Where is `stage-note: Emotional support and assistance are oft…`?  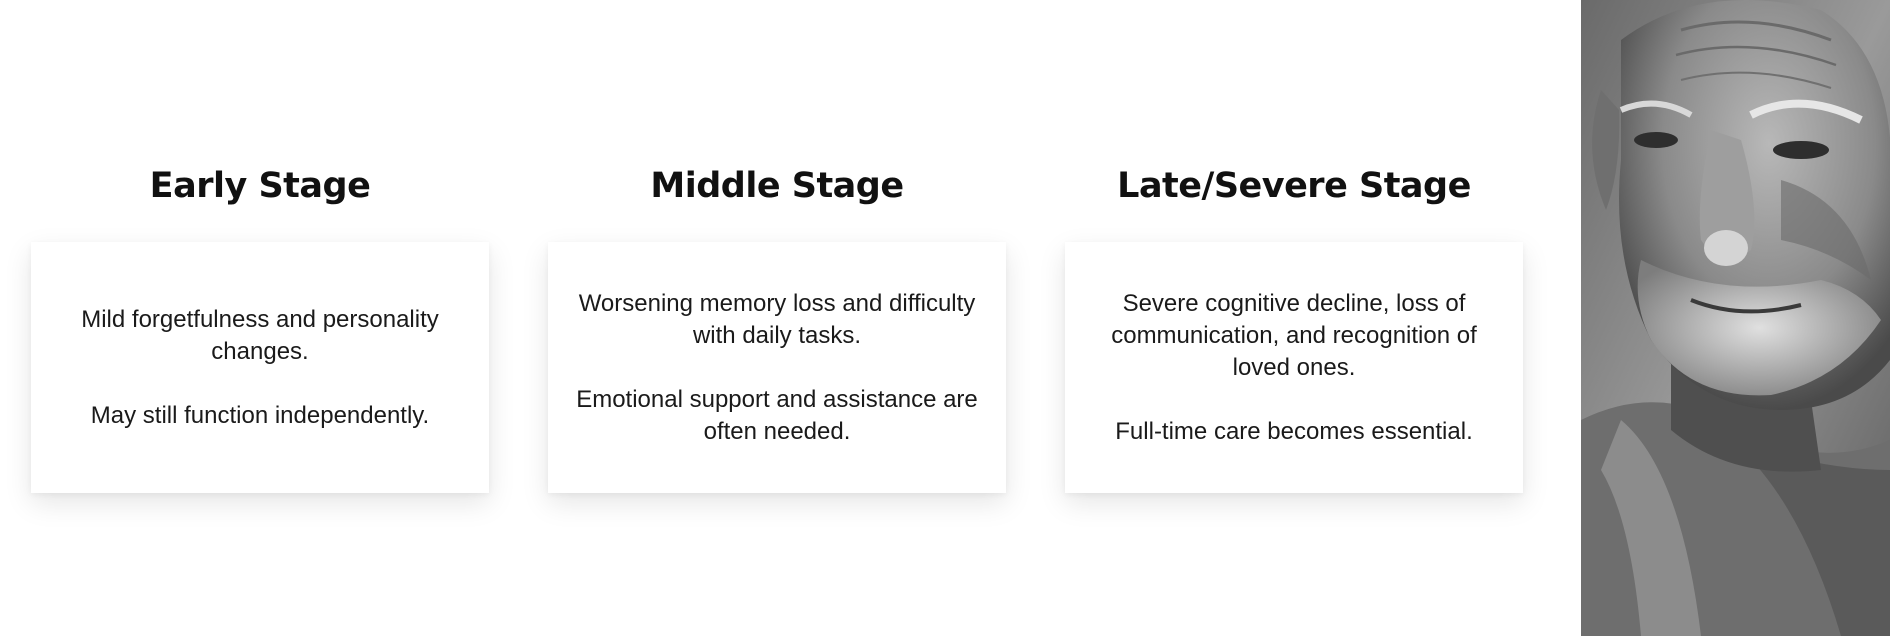
stage-note: Emotional support and assistance are oft… is located at coordinates (777, 415).